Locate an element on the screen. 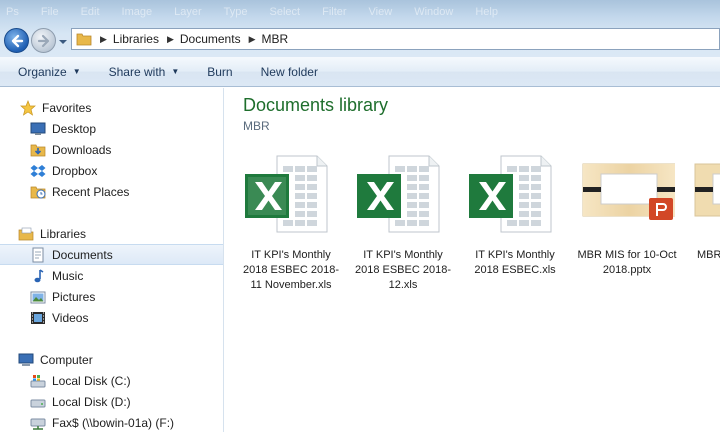 The height and width of the screenshot is (432, 720). recent-places-icon is located at coordinates (38, 192).